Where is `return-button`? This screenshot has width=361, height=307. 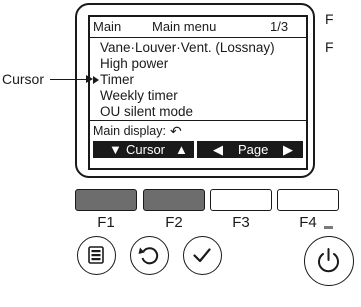 return-button is located at coordinates (149, 255).